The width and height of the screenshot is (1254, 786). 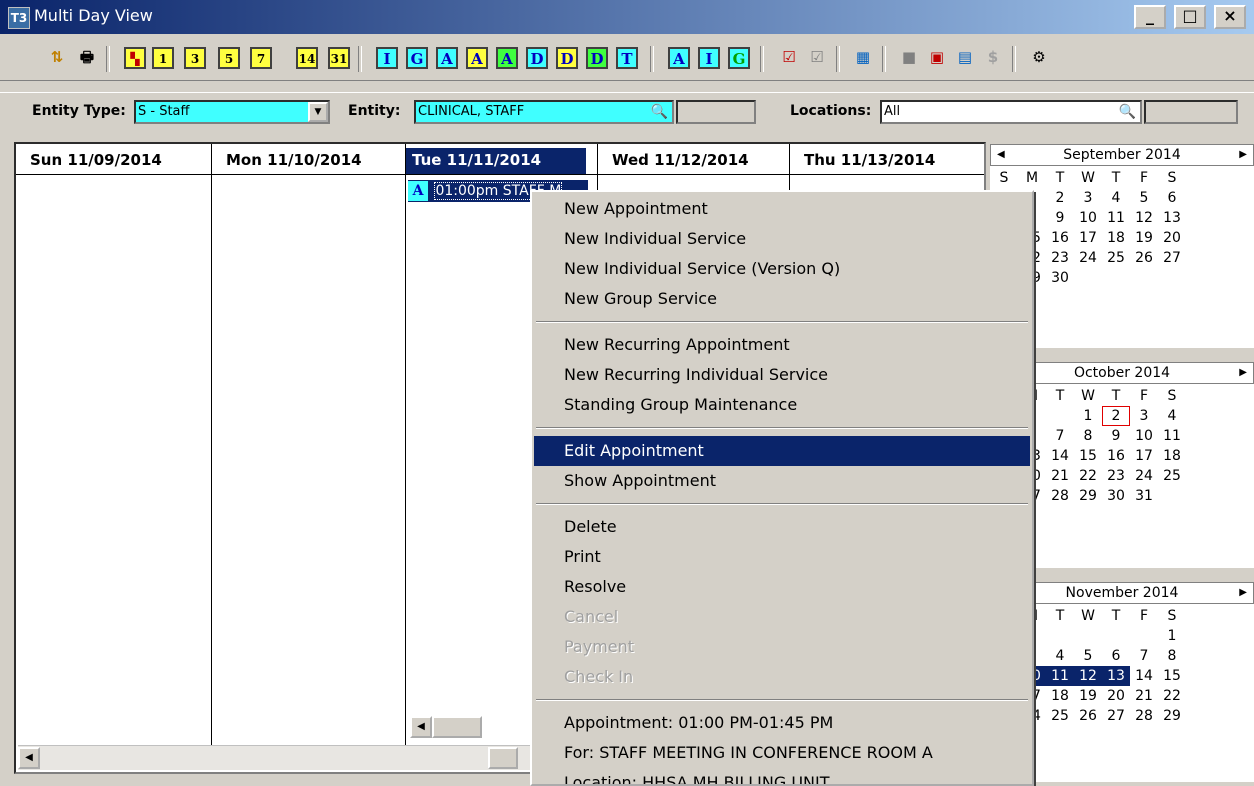 I want to click on filter-i-button: I, so click(x=387, y=58).